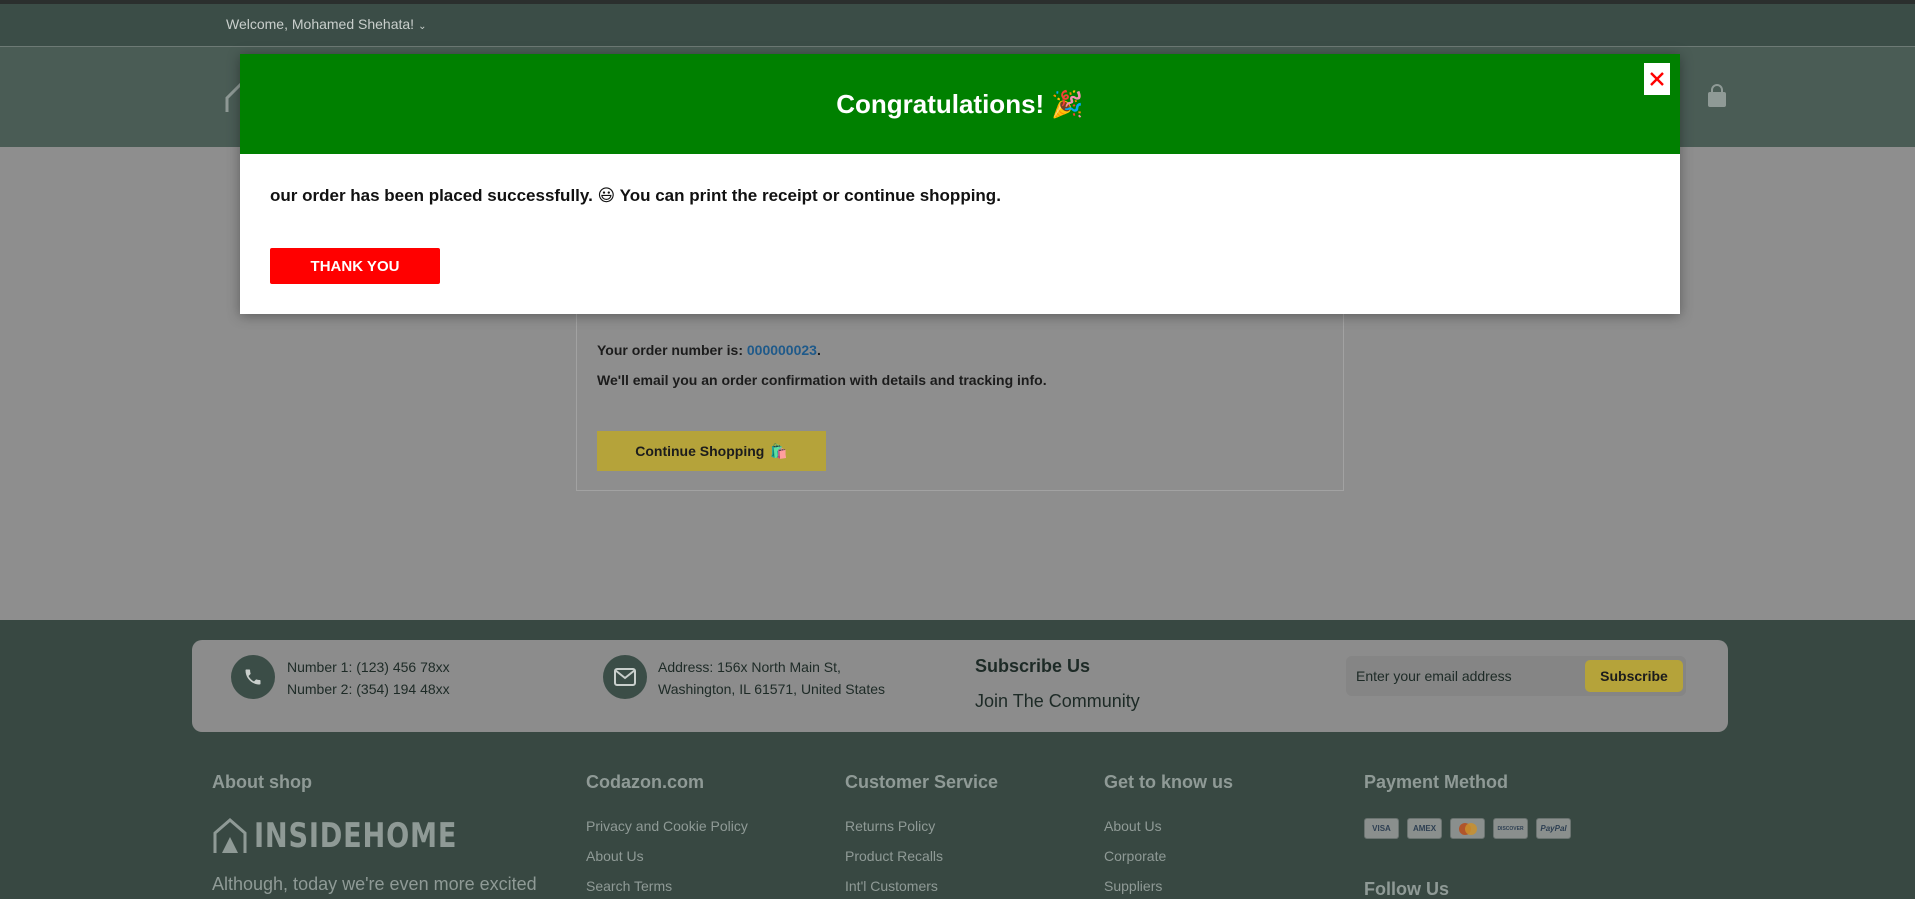  Describe the element at coordinates (355, 266) in the screenshot. I see `thank-you-button: THANK YOU` at that location.